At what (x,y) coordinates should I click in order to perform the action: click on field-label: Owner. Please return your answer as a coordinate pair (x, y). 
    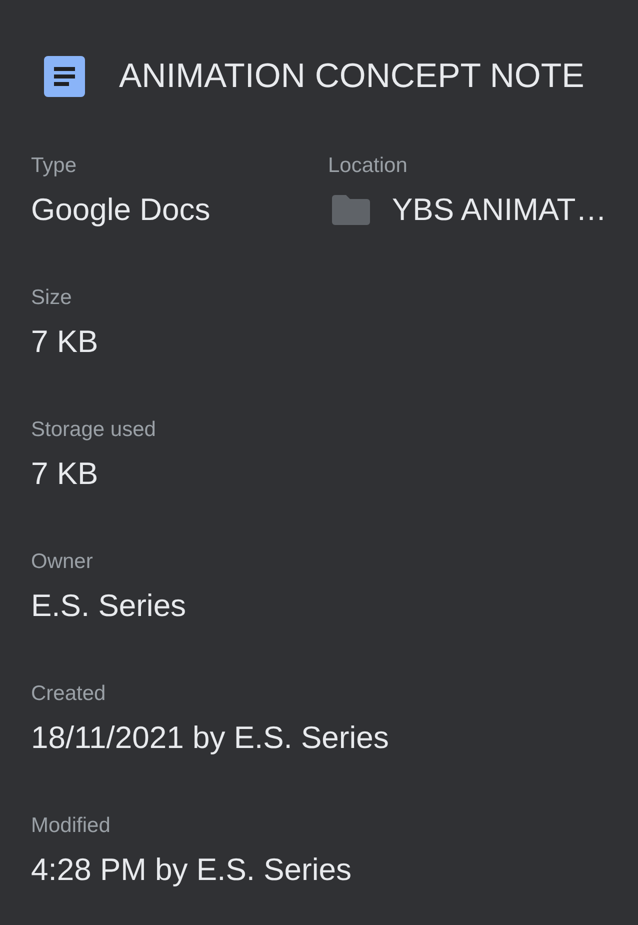
    Looking at the image, I should click on (62, 562).